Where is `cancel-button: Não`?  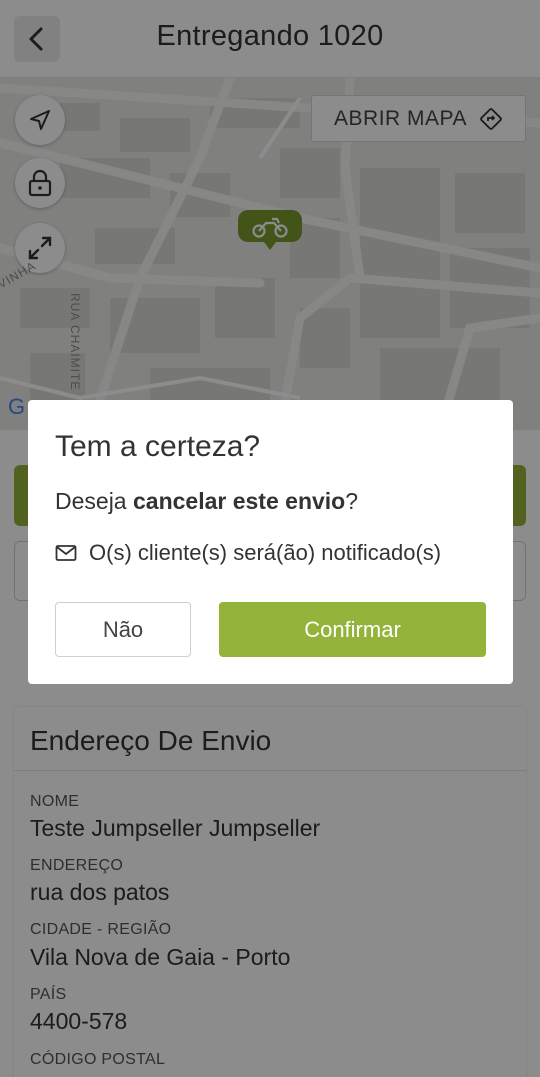 cancel-button: Não is located at coordinates (123, 629).